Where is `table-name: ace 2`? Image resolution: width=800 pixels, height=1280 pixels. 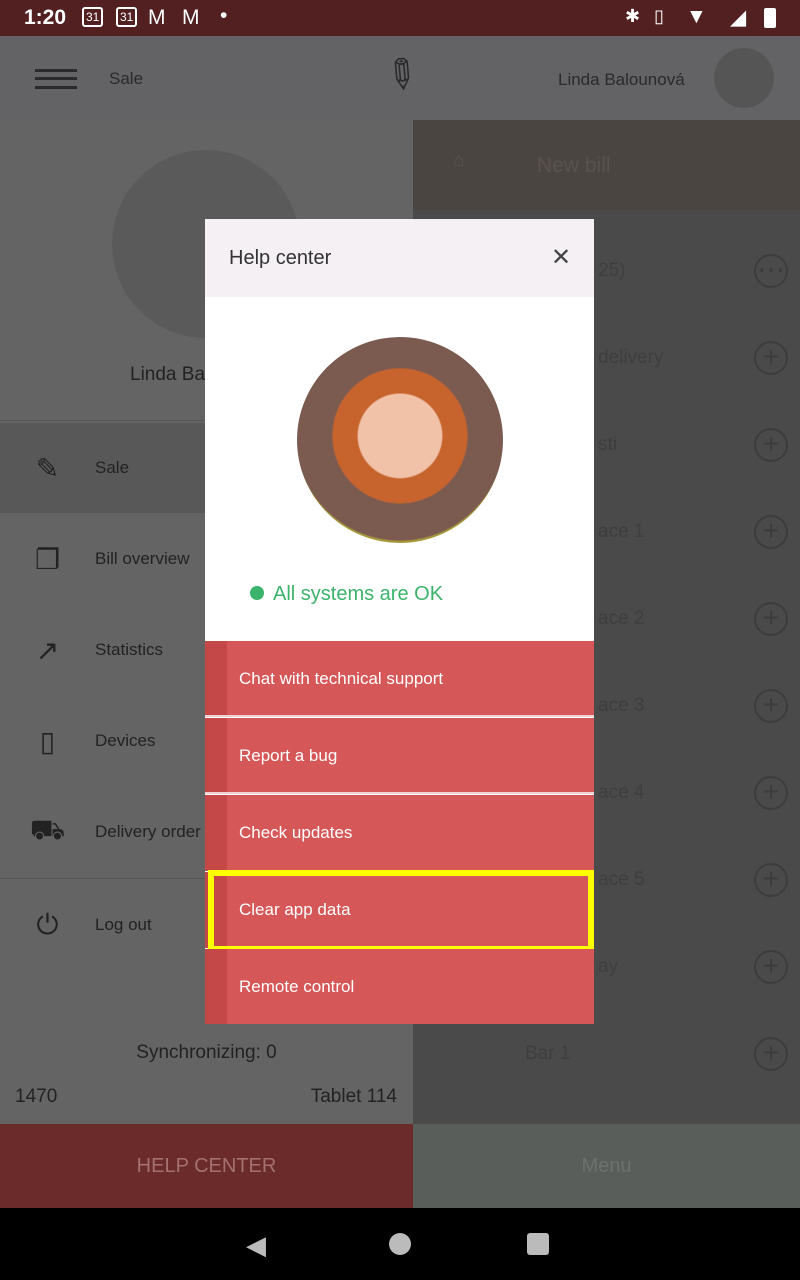 table-name: ace 2 is located at coordinates (621, 618).